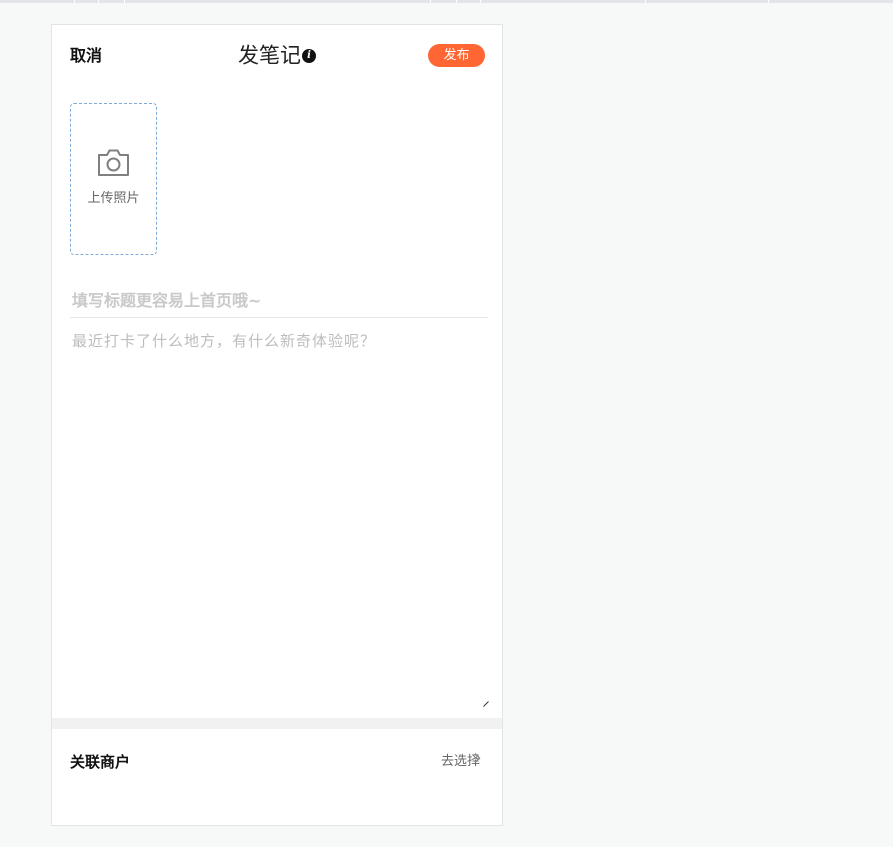 This screenshot has height=847, width=893. Describe the element at coordinates (277, 723) in the screenshot. I see `section-divider` at that location.